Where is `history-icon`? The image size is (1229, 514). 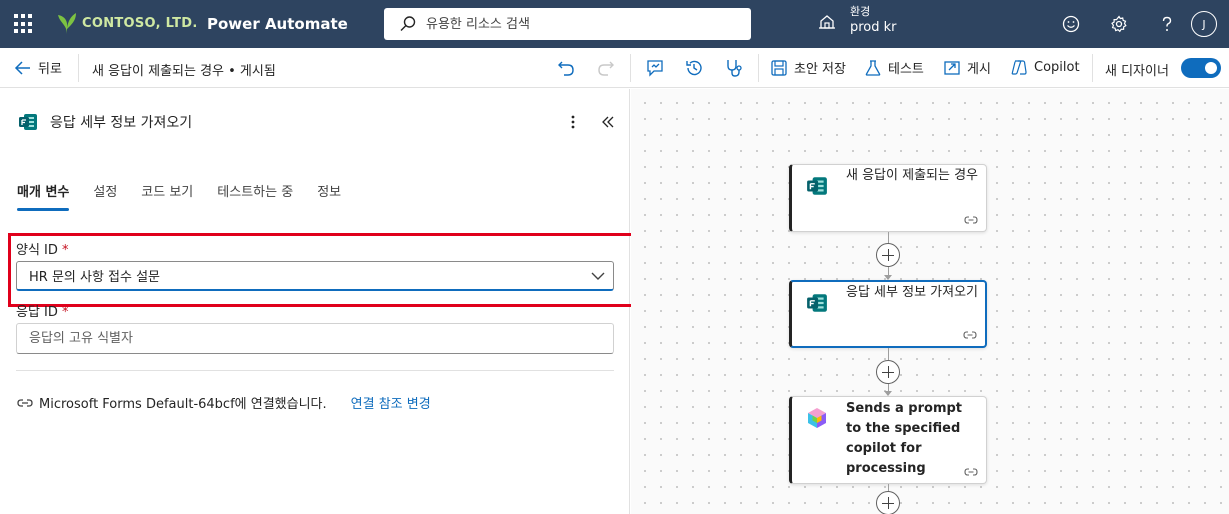
history-icon is located at coordinates (694, 68).